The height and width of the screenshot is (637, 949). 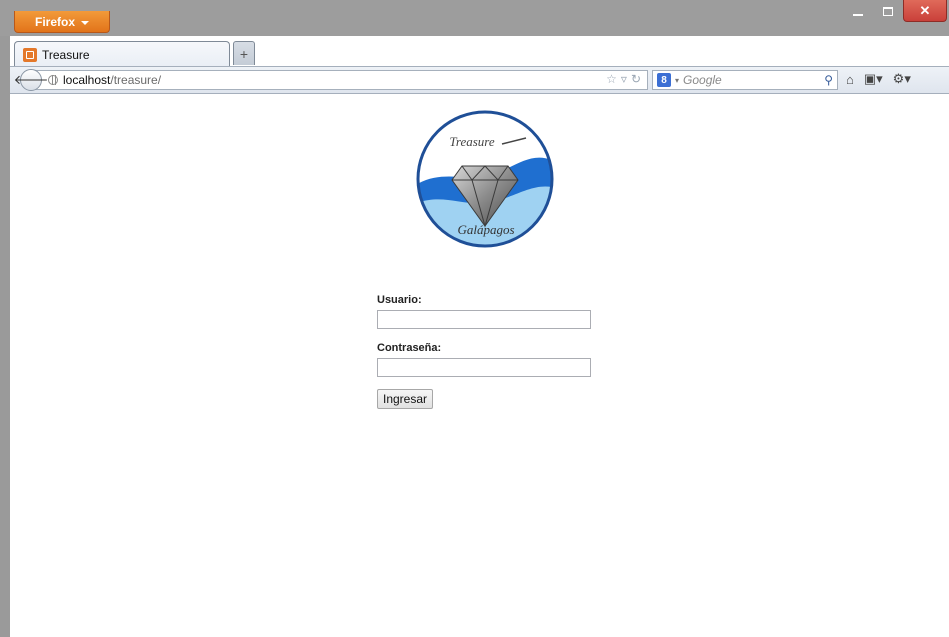 I want to click on home-icon: ⌂, so click(x=850, y=79).